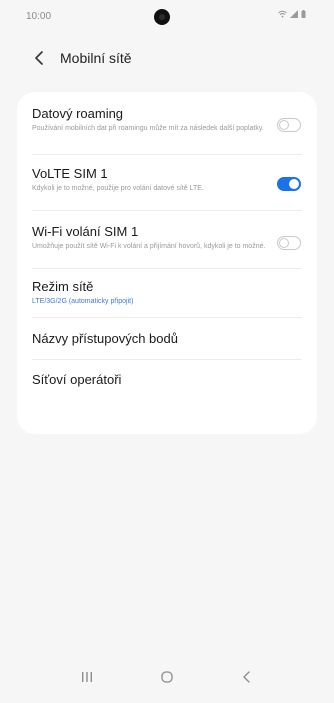  Describe the element at coordinates (85, 231) in the screenshot. I see `setting-title: Wi-Fi volání SIM 1` at that location.